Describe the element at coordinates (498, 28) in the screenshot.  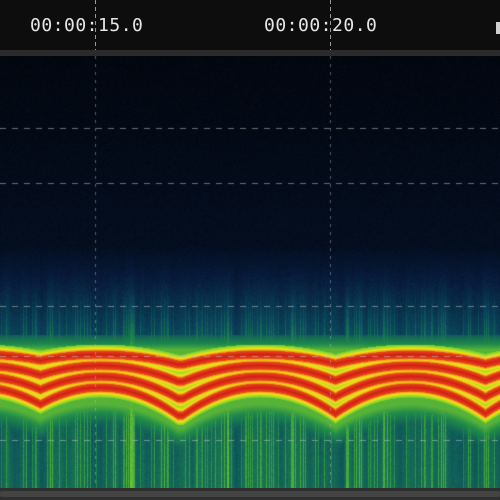
I see `ruler-edge-marker` at that location.